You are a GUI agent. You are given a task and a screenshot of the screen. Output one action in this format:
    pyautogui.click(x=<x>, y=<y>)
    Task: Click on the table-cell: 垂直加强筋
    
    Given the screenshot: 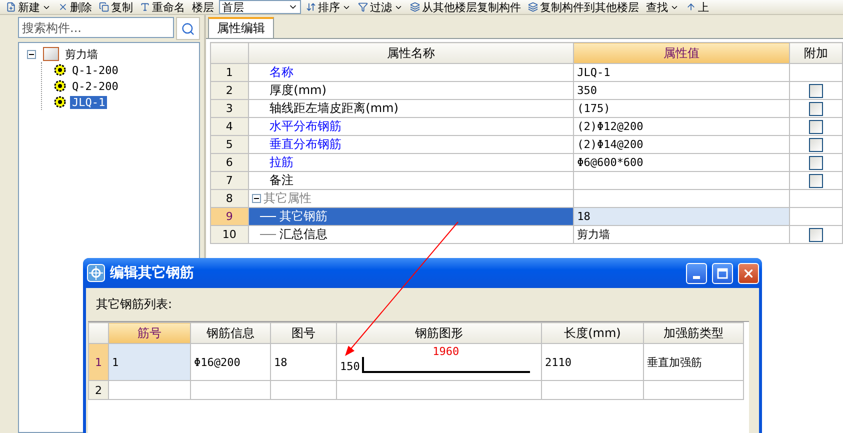 What is the action you would take?
    pyautogui.click(x=674, y=362)
    